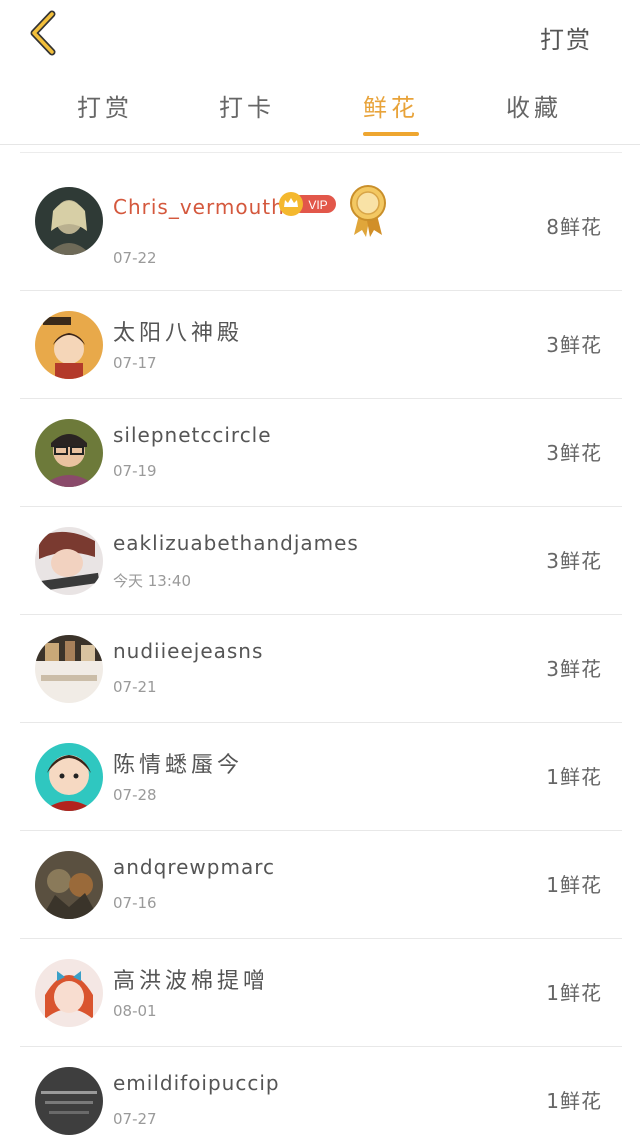  I want to click on tab-label: 打赏, so click(105, 108).